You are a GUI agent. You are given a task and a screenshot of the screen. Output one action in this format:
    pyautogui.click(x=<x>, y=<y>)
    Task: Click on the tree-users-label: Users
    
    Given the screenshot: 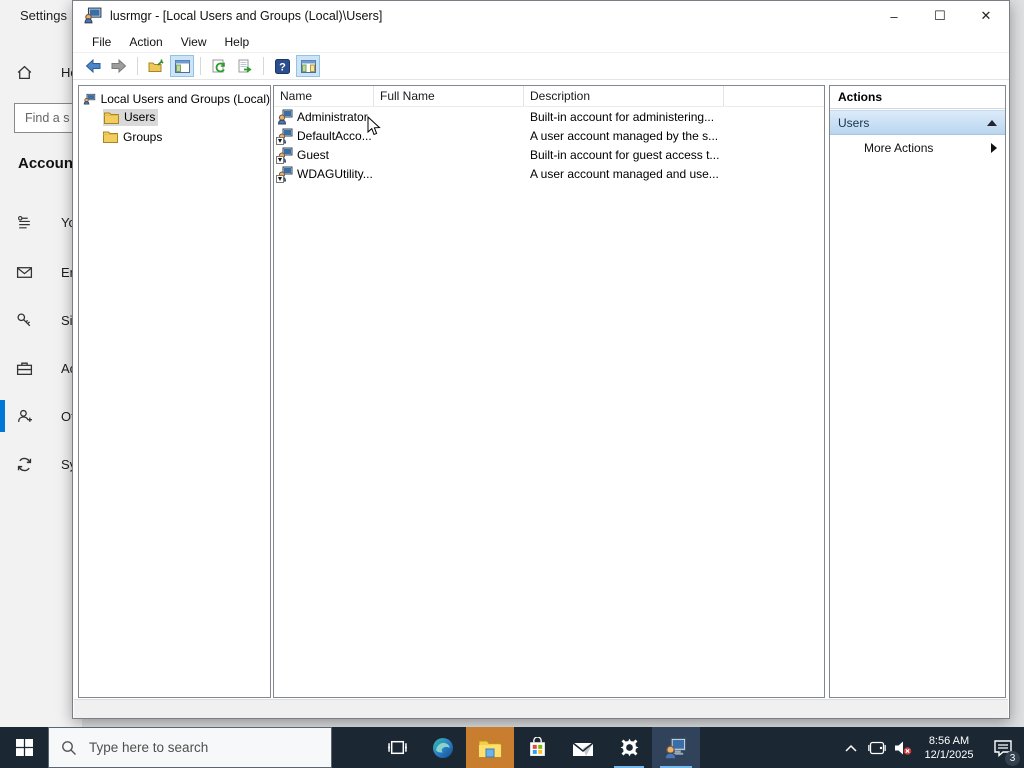 What is the action you would take?
    pyautogui.click(x=140, y=117)
    